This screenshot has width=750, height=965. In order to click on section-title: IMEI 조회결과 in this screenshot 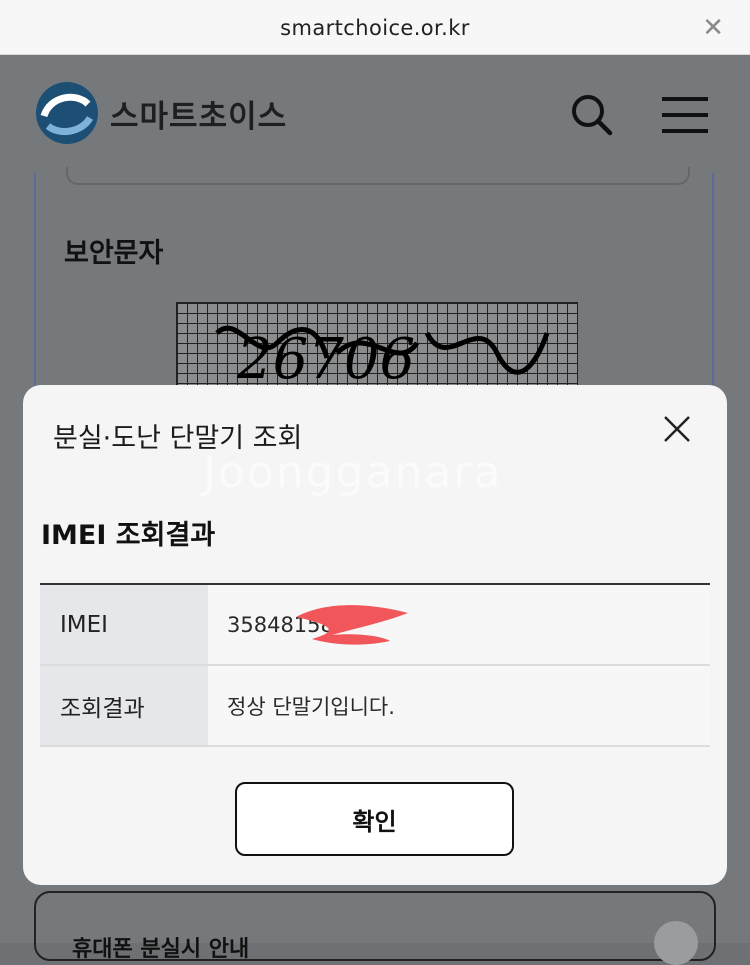, I will do `click(128, 535)`.